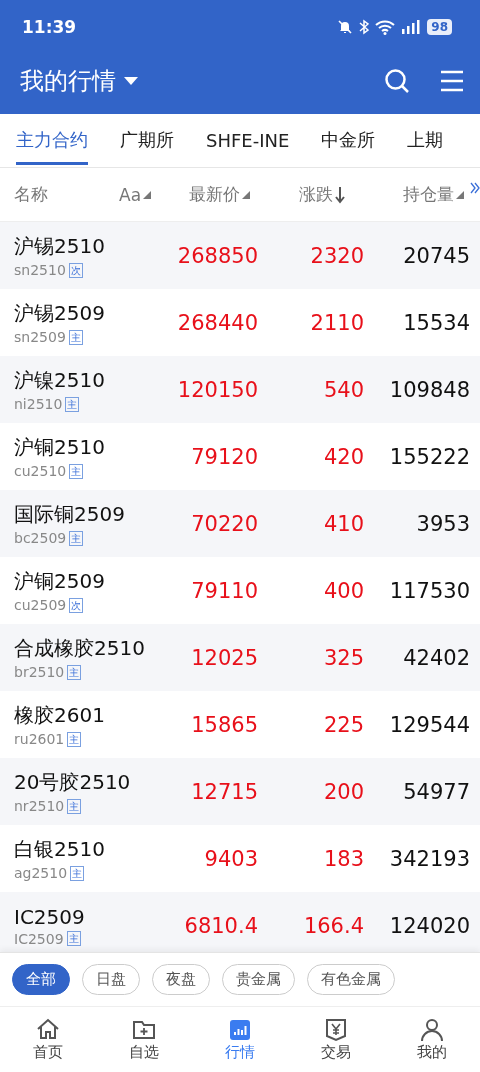  I want to click on contract-name: 沪锡2509, so click(60, 313).